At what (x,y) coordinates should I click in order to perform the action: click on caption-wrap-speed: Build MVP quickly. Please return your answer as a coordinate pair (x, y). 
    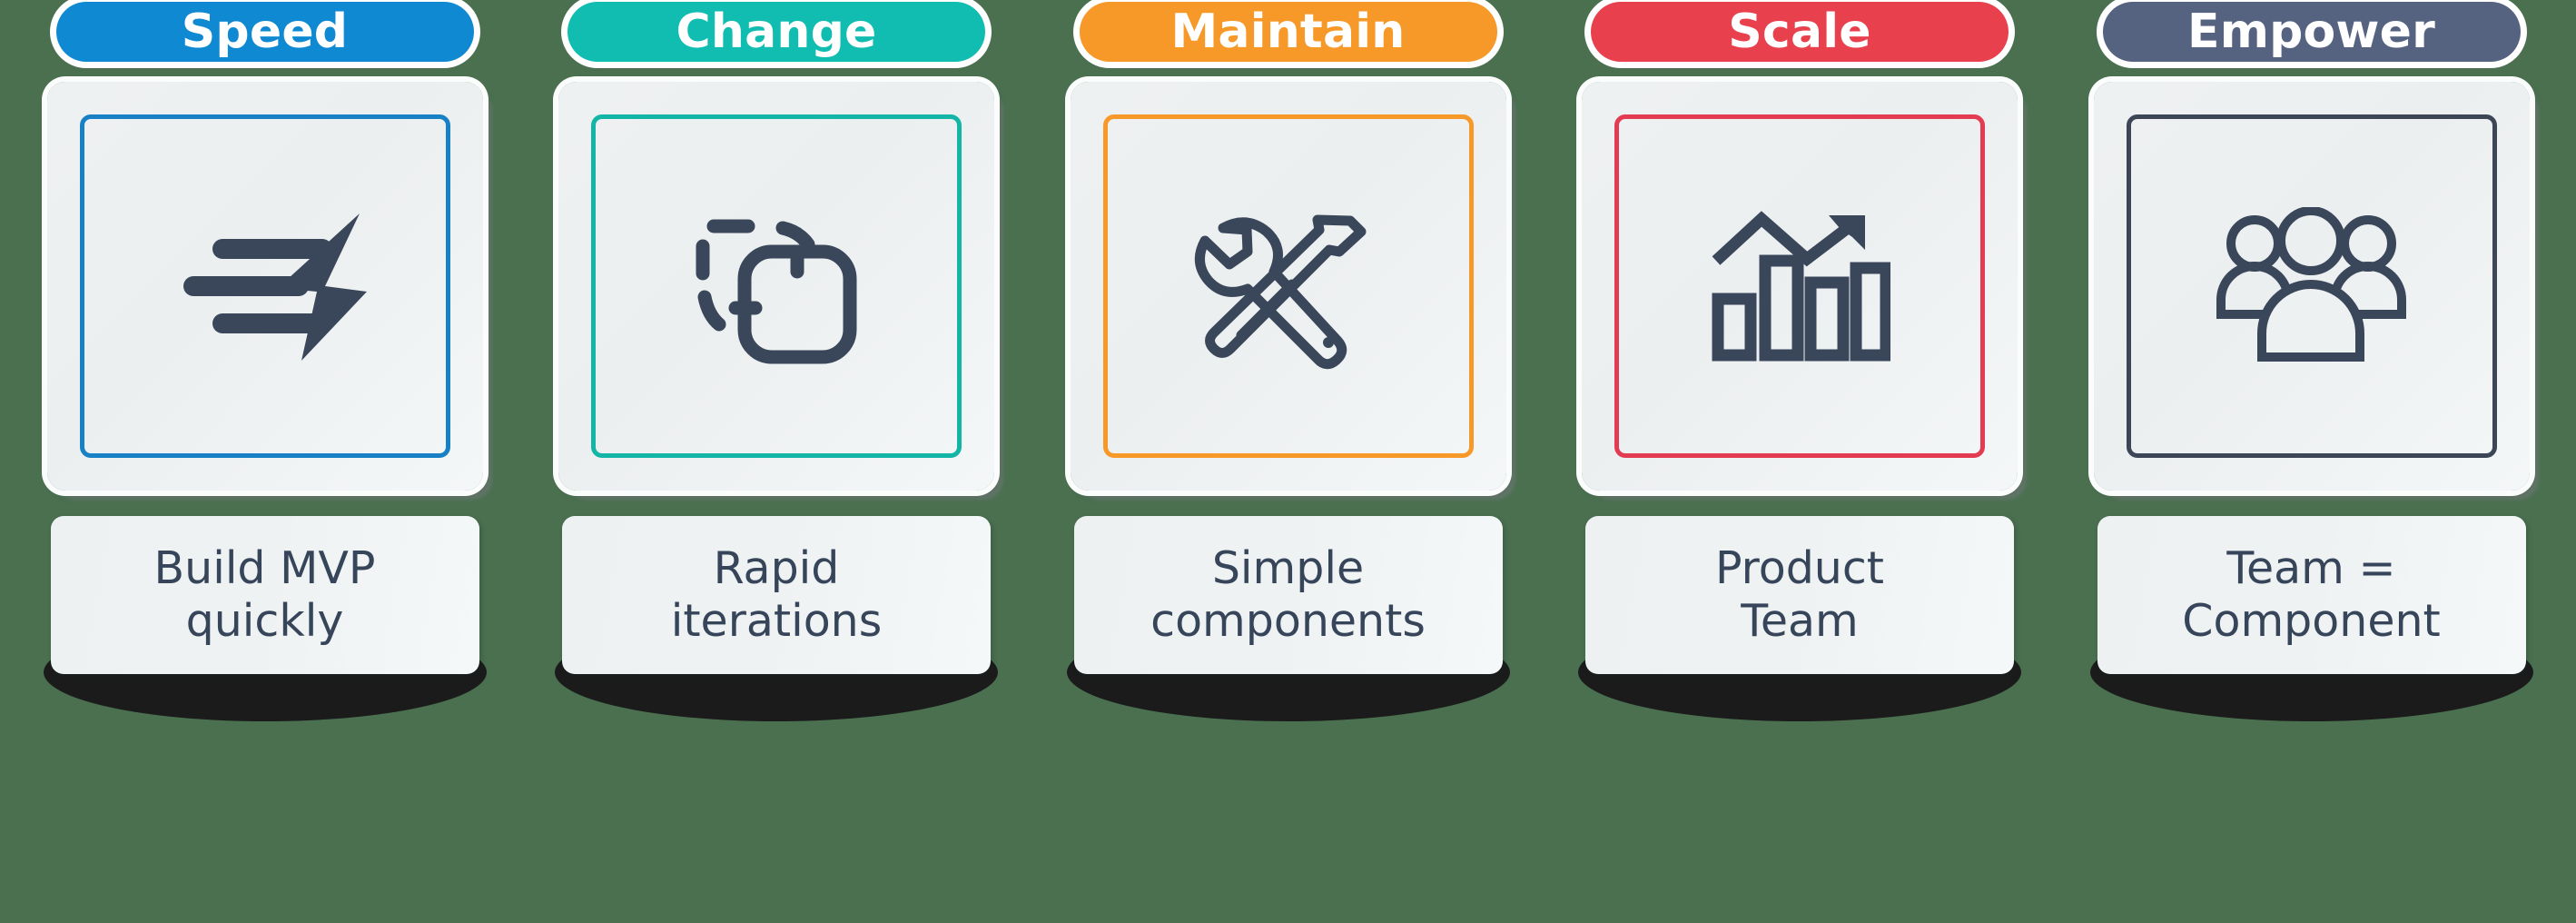
    Looking at the image, I should click on (265, 619).